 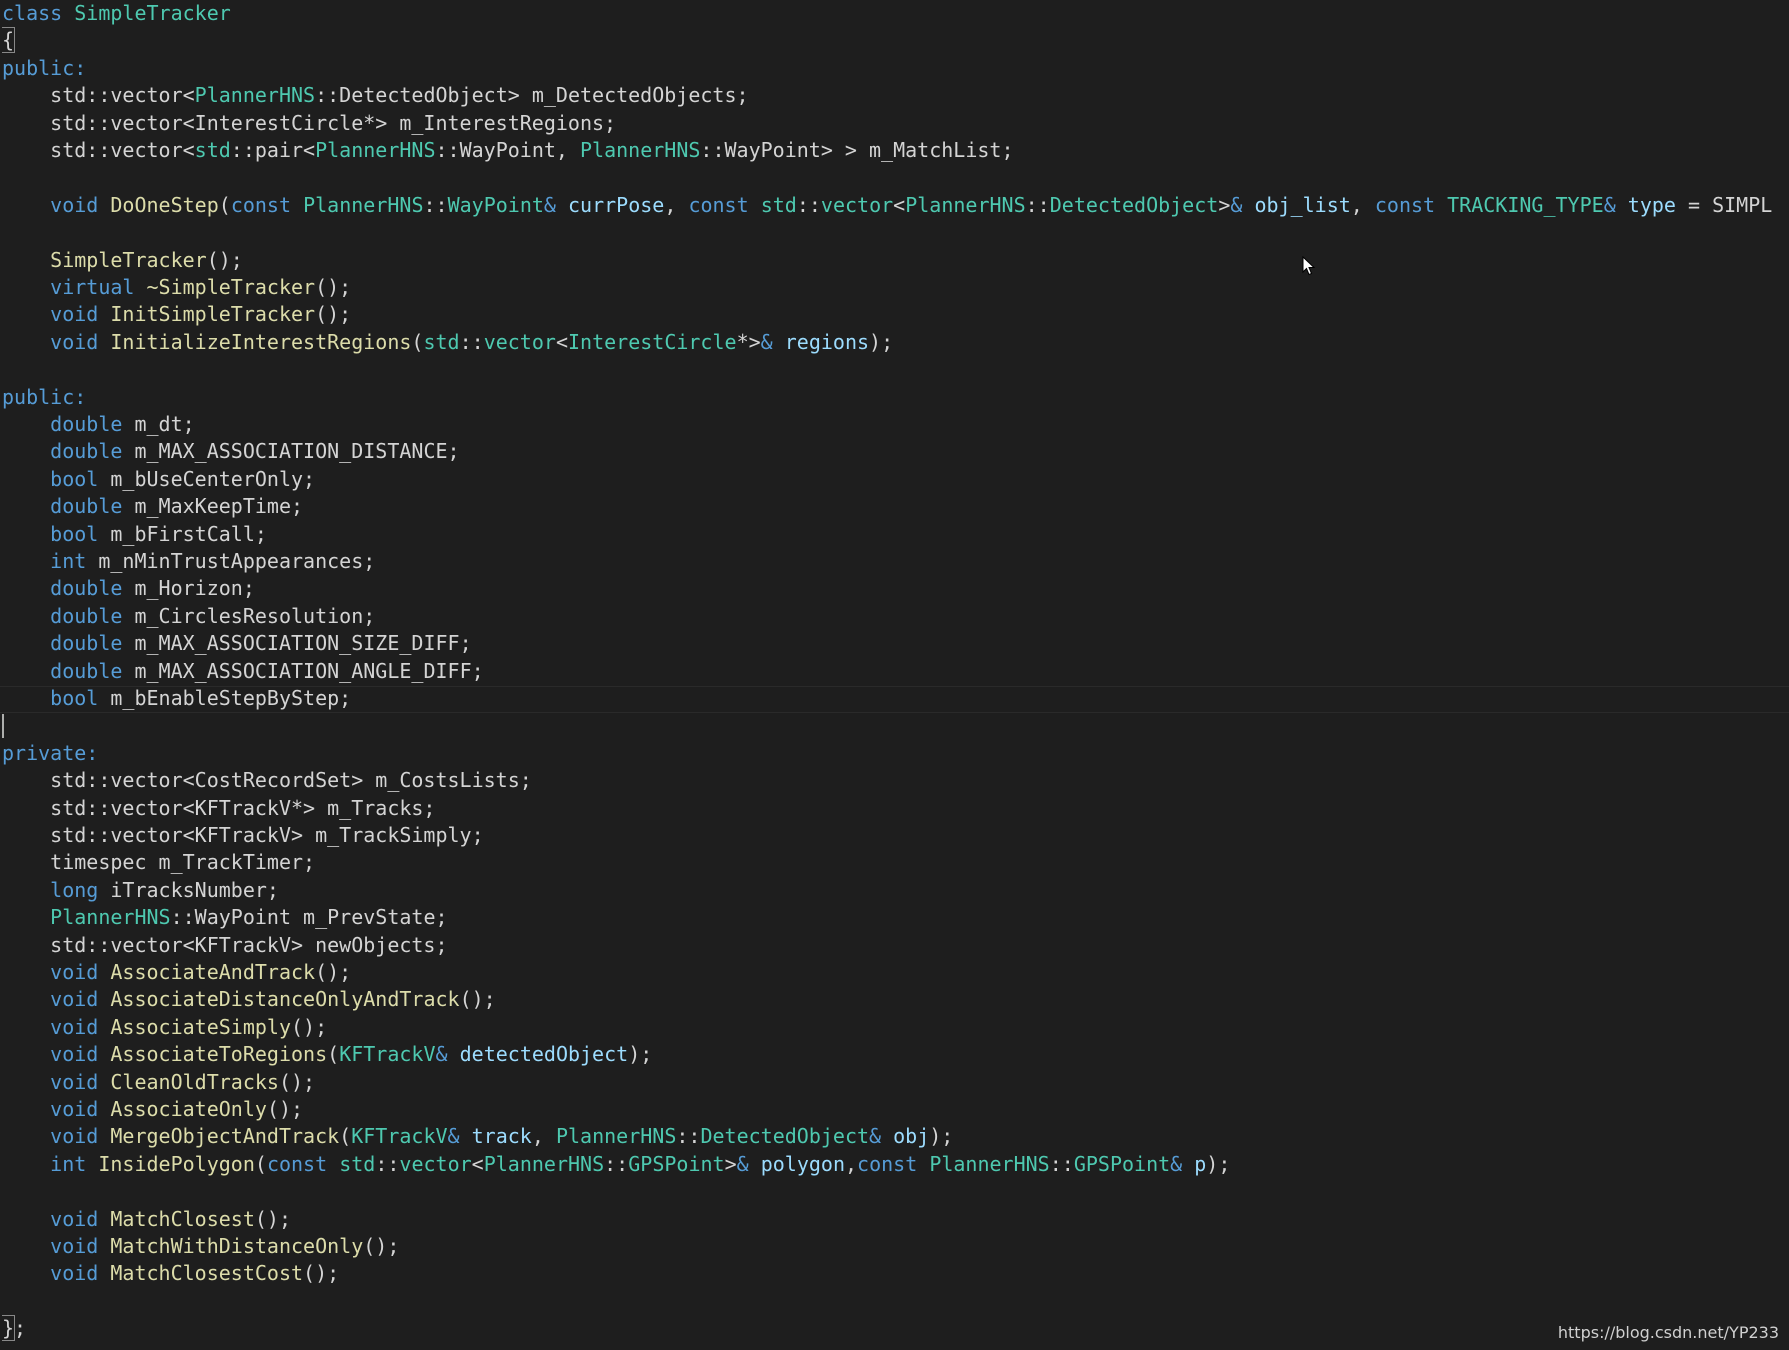 I want to click on code-token: m_bUseCenterOnly;, so click(x=207, y=478).